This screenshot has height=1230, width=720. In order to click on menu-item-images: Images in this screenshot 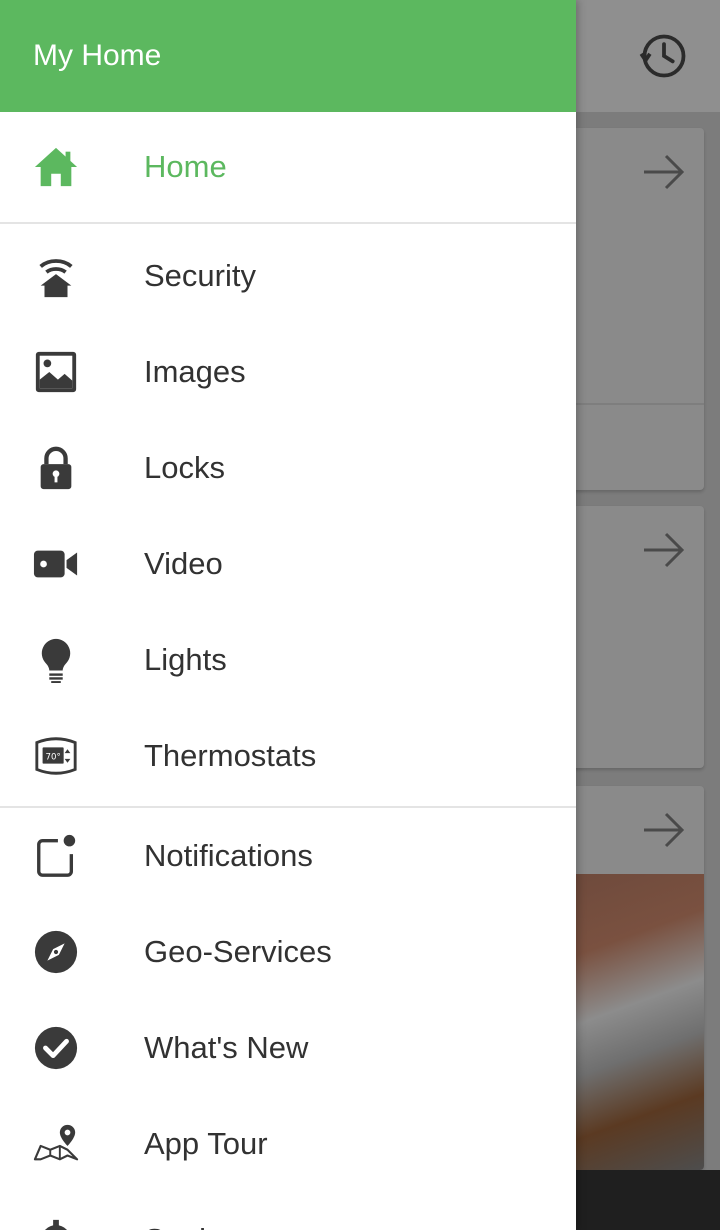, I will do `click(288, 372)`.